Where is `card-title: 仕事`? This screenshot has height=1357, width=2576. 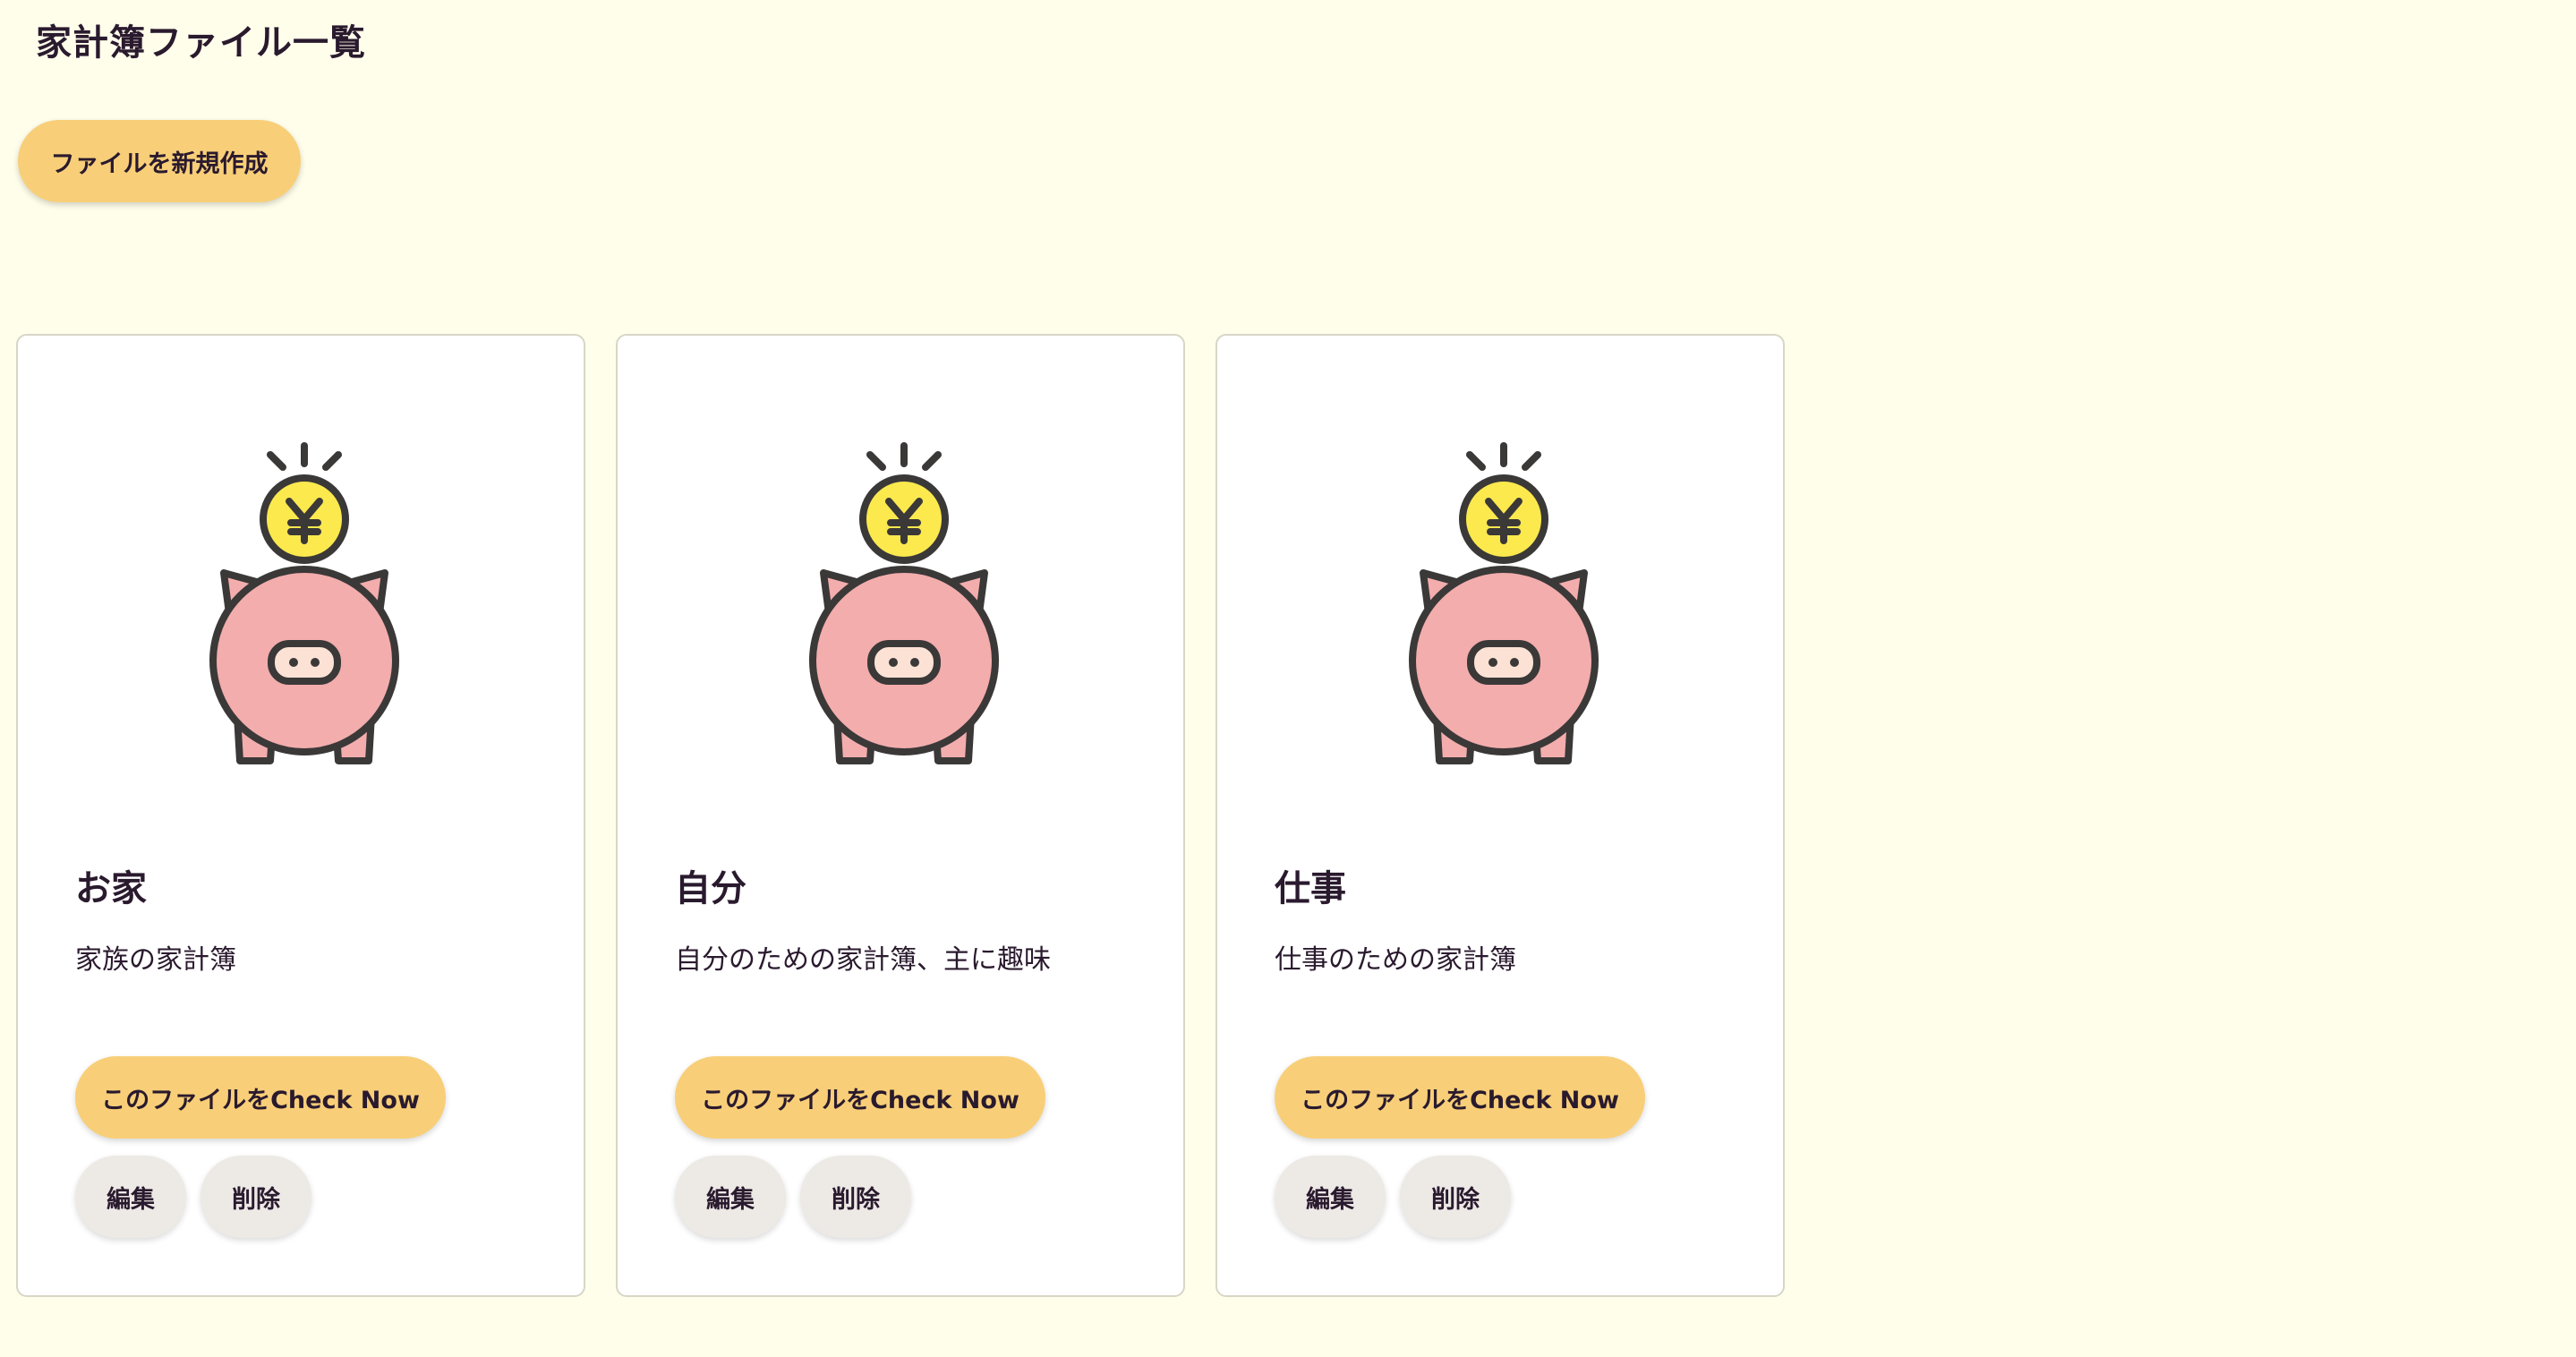 card-title: 仕事 is located at coordinates (1310, 888).